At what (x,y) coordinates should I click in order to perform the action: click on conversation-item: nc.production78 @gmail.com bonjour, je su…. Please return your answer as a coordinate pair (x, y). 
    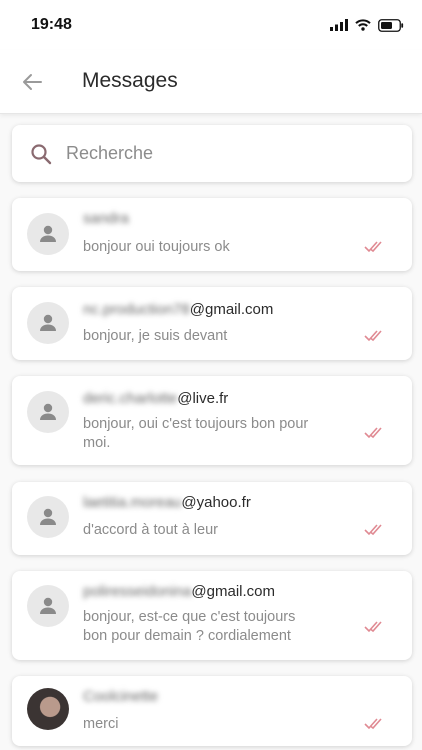
    Looking at the image, I should click on (212, 323).